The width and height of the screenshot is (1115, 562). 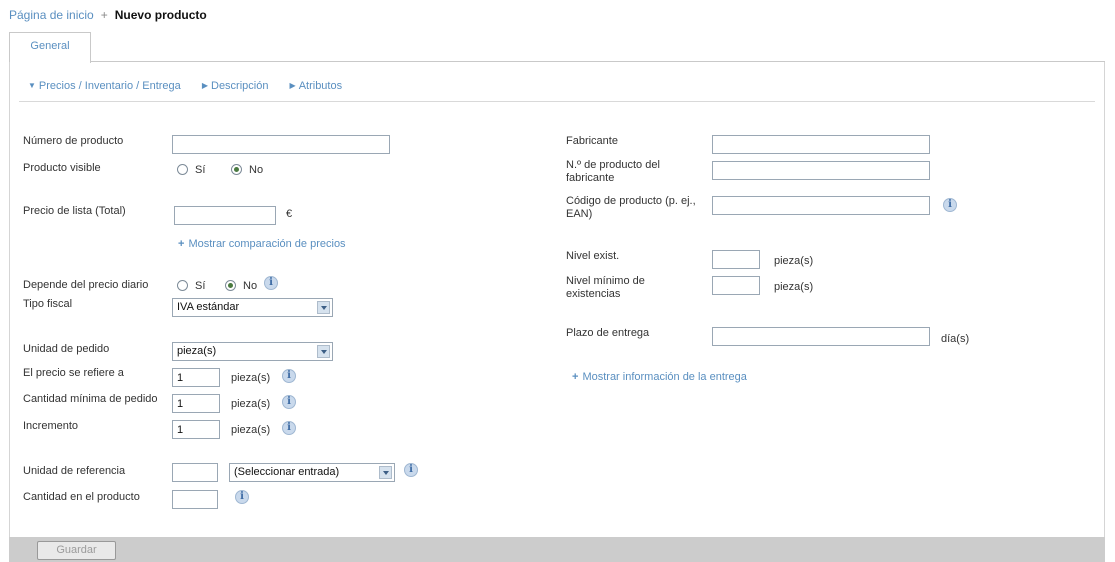 What do you see at coordinates (208, 307) in the screenshot?
I see `tax-type-value: IVA estándar` at bounding box center [208, 307].